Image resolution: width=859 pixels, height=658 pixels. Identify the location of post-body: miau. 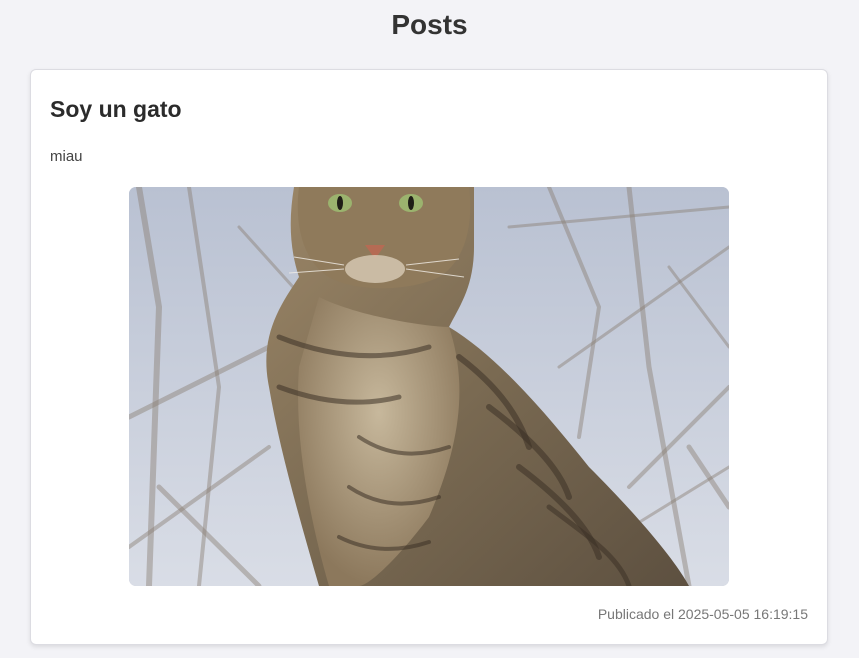
(66, 156).